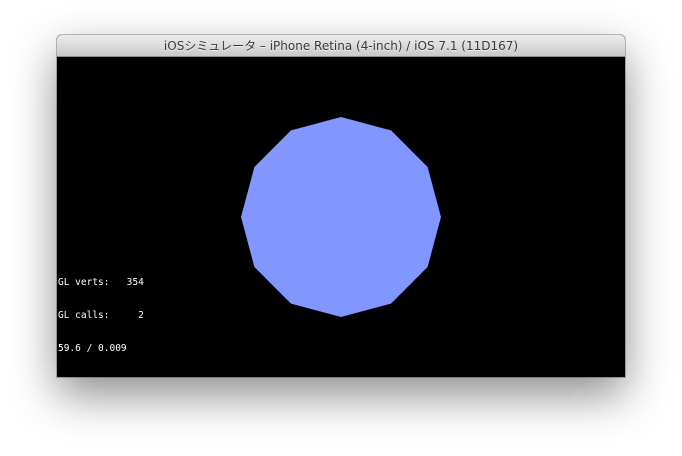  Describe the element at coordinates (84, 282) in the screenshot. I see `gl-verts-label: GL verts:` at that location.